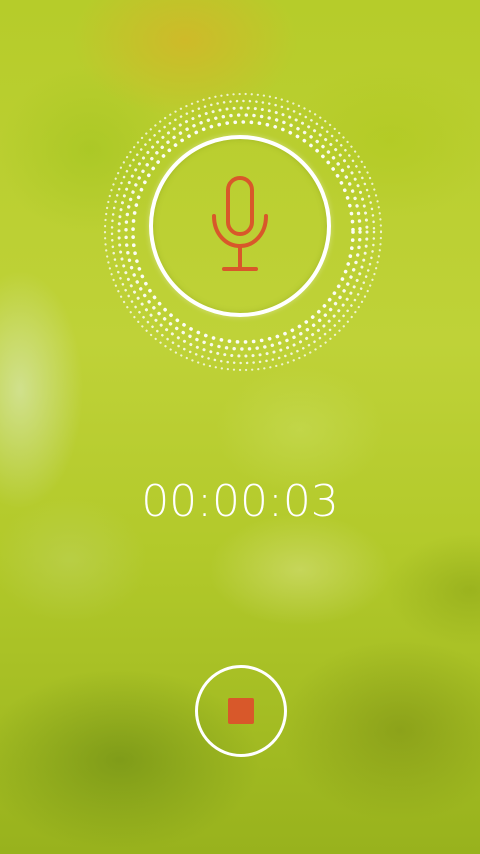  I want to click on microphone-button, so click(240, 226).